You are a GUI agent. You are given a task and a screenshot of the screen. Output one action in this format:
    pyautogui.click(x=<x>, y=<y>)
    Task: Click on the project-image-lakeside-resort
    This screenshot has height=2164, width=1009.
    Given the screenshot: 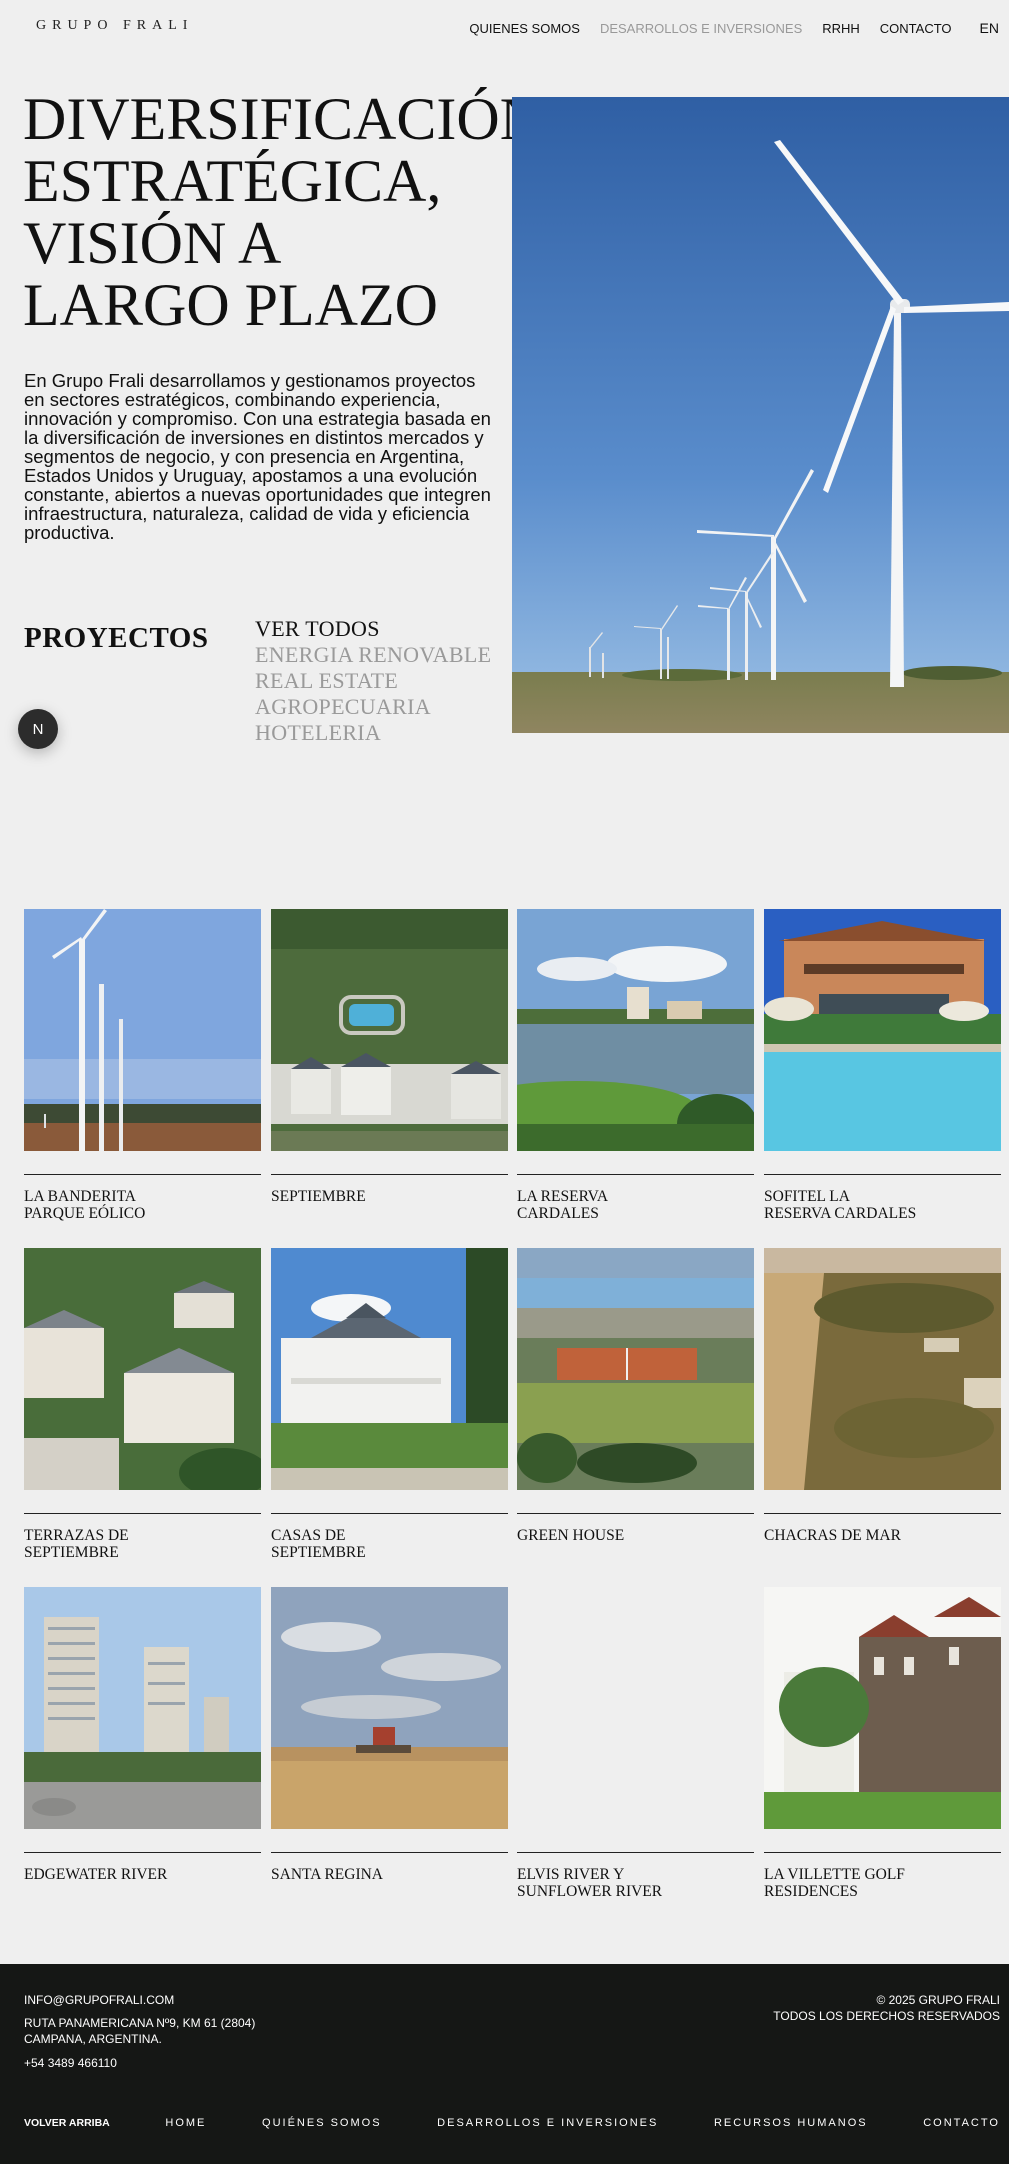 What is the action you would take?
    pyautogui.click(x=635, y=1030)
    